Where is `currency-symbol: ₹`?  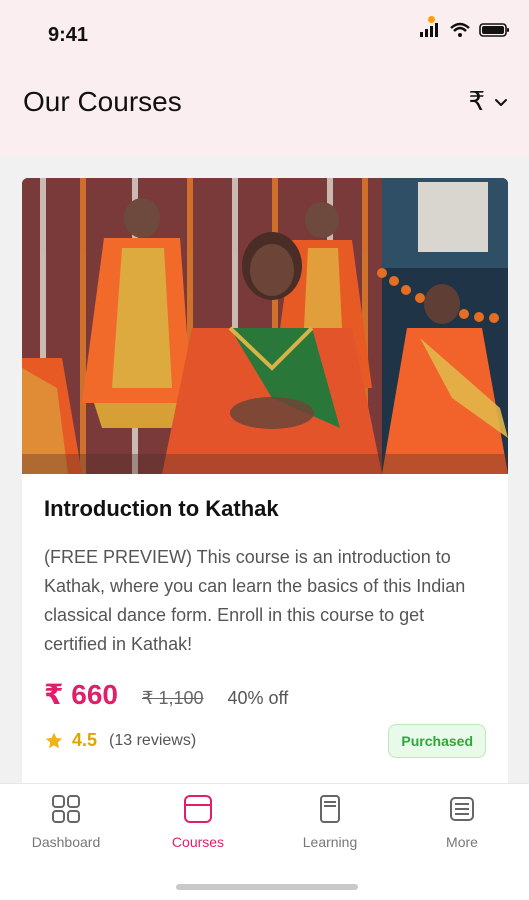
currency-symbol: ₹ is located at coordinates (476, 101).